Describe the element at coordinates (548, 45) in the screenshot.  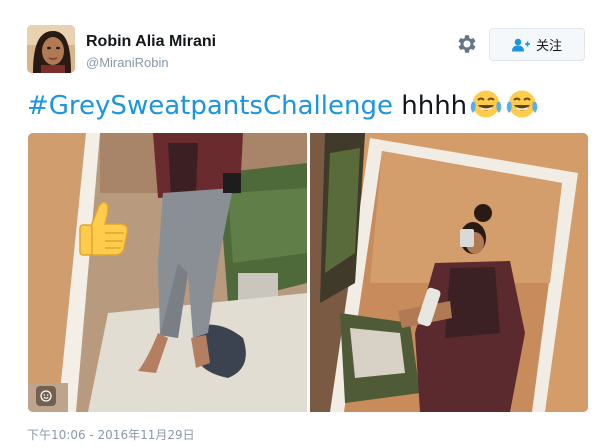
I see `follow-label: 关注` at that location.